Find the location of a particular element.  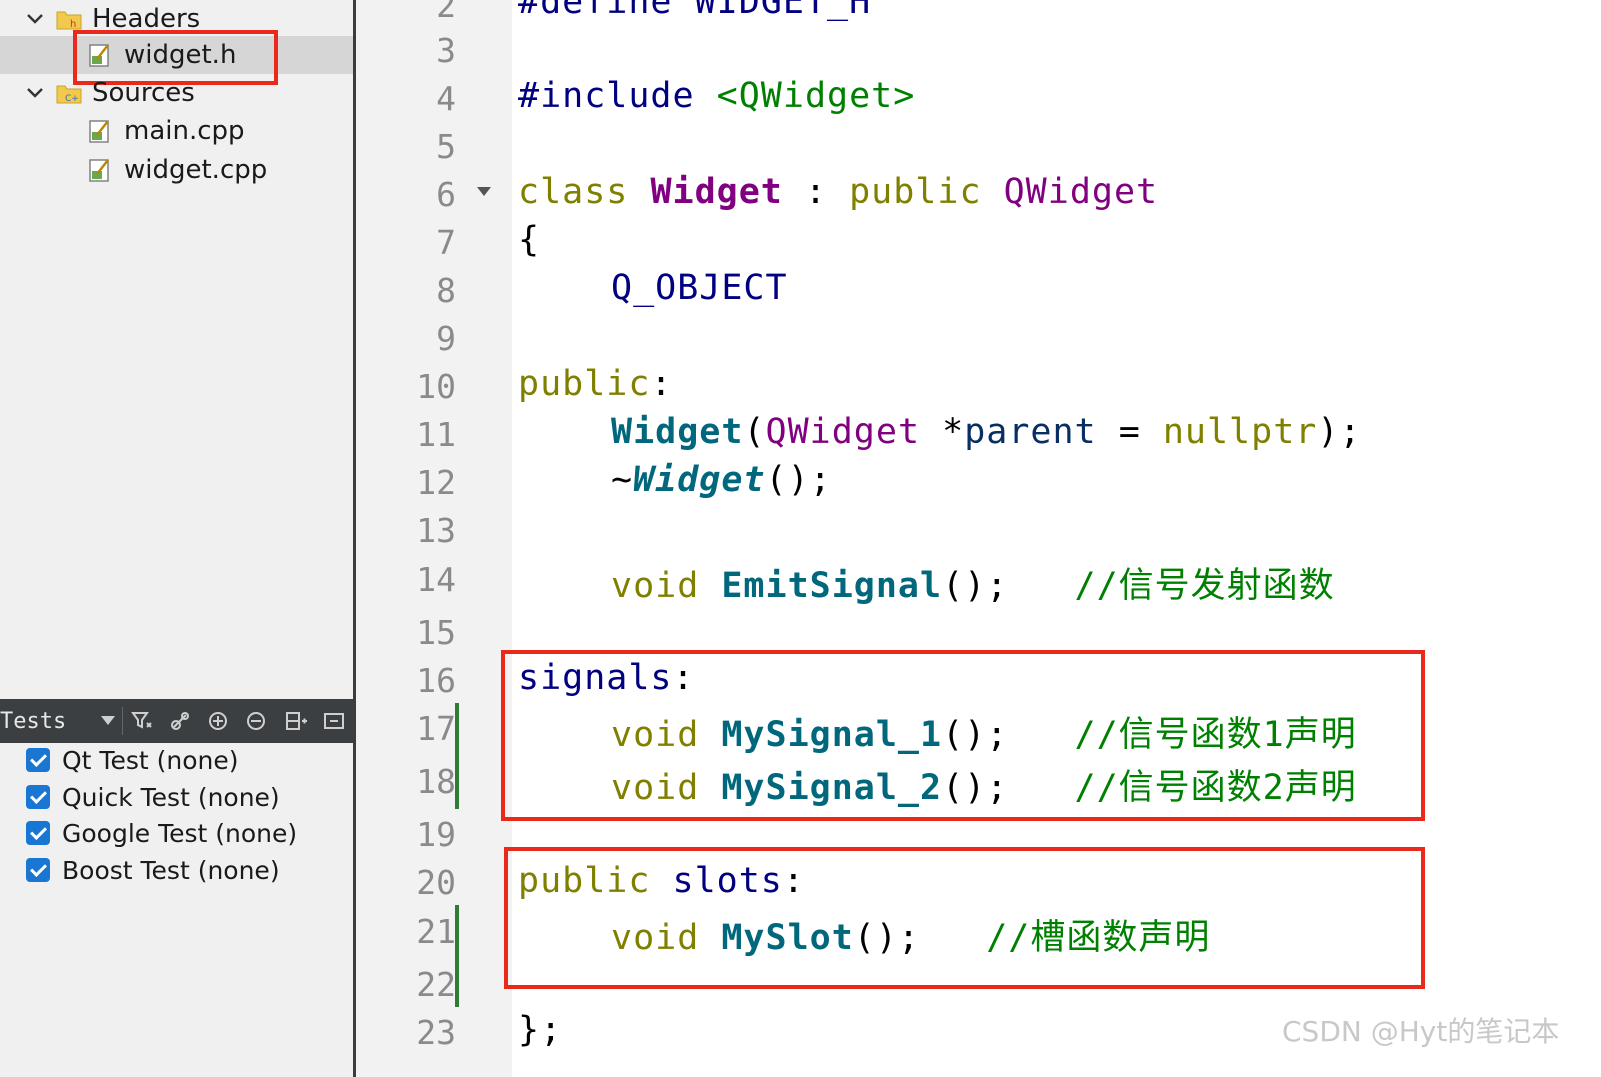

test-item-boost: Boost Test (none) is located at coordinates (153, 870).